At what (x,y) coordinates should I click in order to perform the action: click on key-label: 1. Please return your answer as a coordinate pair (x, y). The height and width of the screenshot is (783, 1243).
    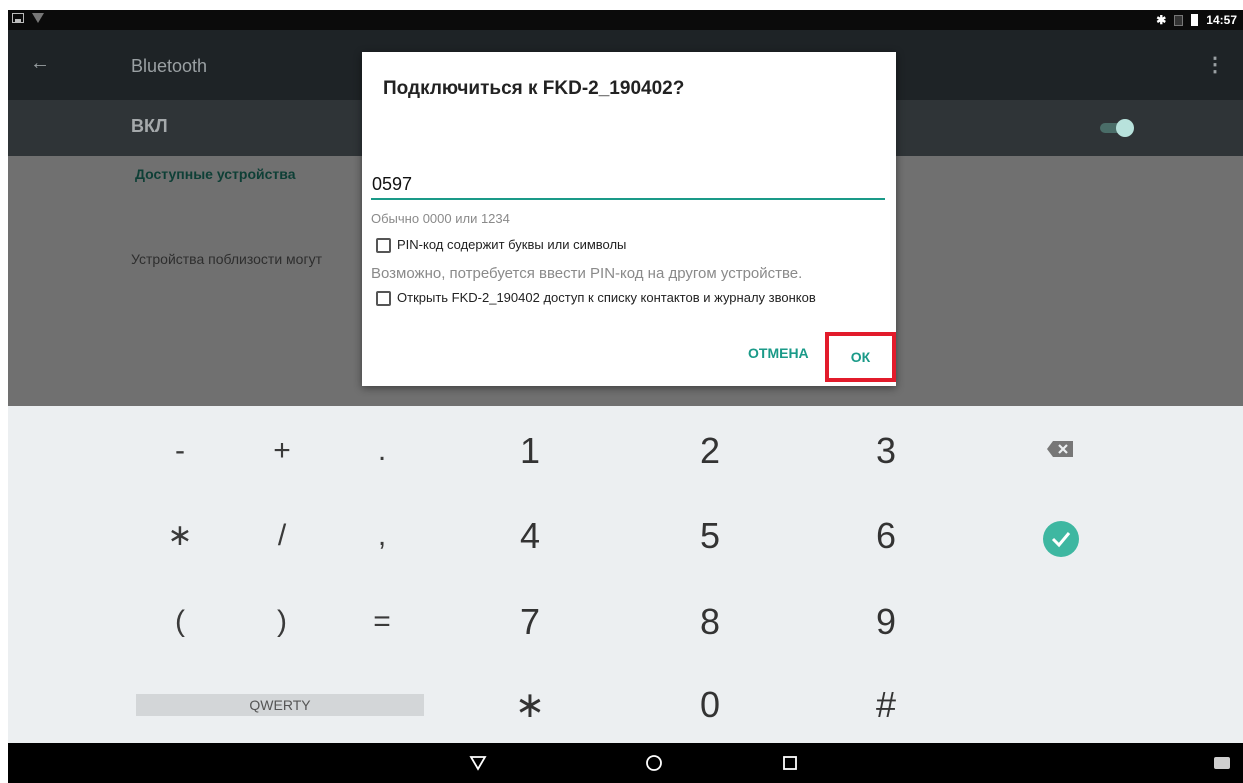
    Looking at the image, I should click on (530, 450).